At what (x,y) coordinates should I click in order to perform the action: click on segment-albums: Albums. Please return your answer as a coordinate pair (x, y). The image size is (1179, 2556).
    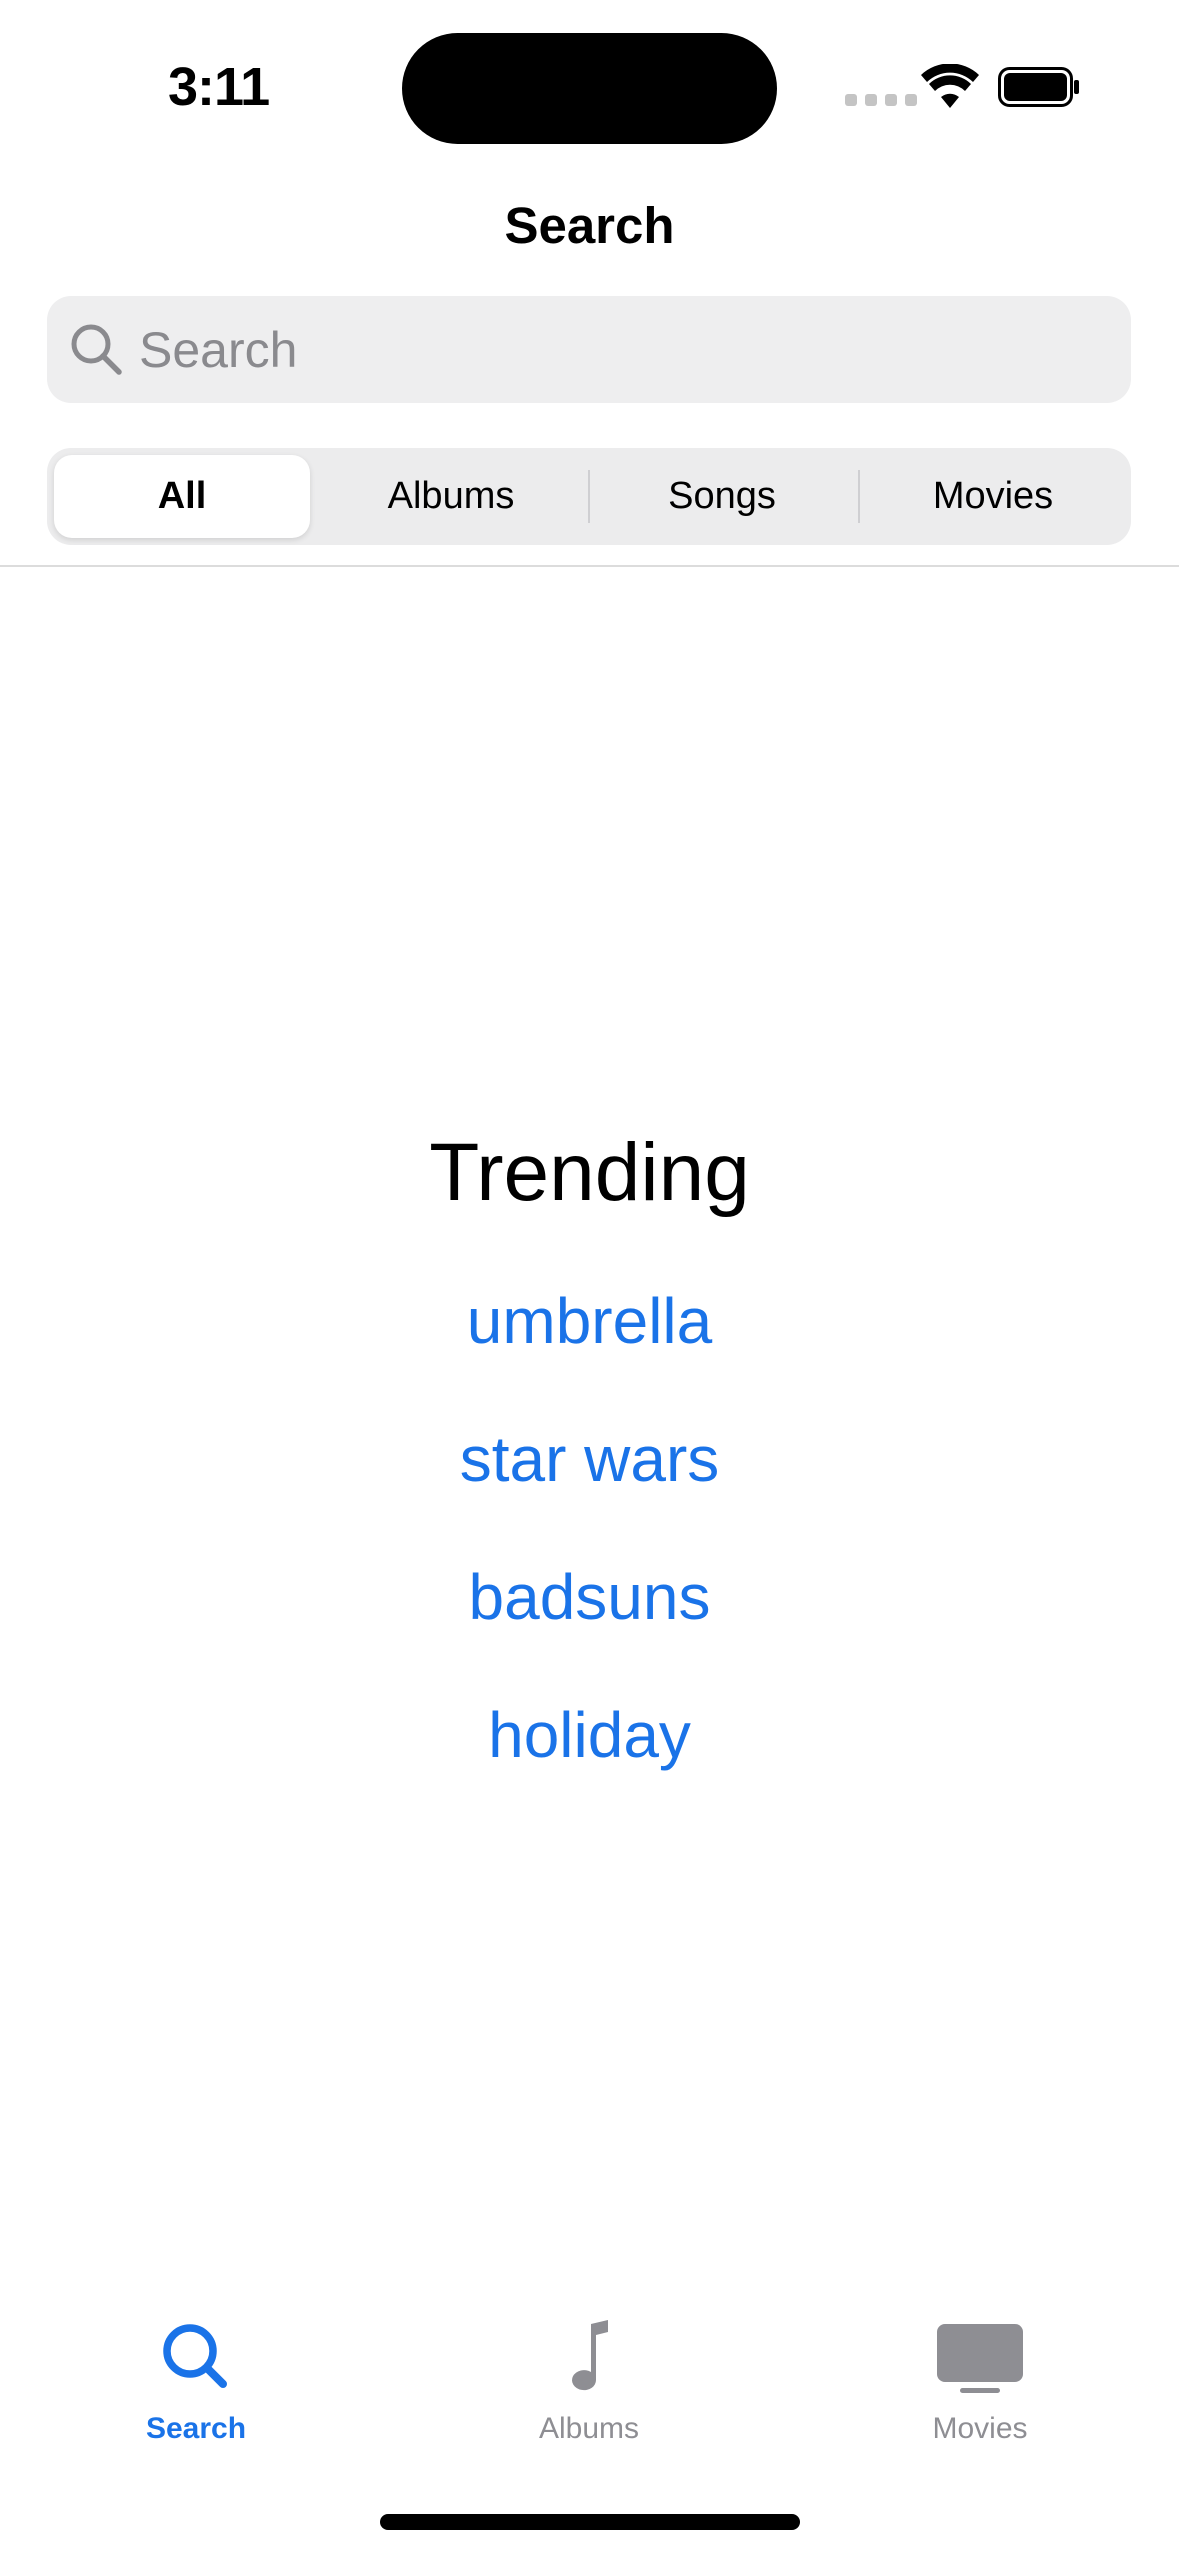
    Looking at the image, I should click on (451, 496).